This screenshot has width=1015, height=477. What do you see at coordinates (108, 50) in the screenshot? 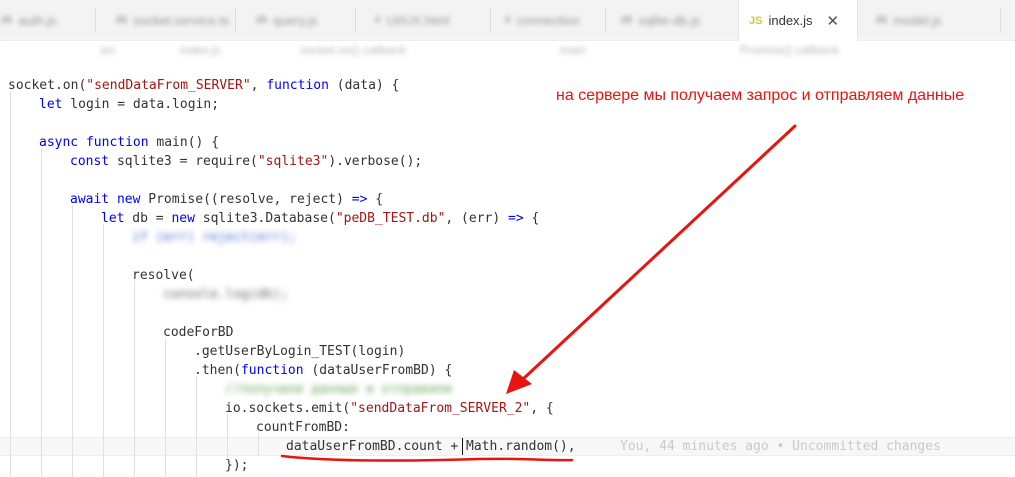
I see `breadcrumb-item: src` at bounding box center [108, 50].